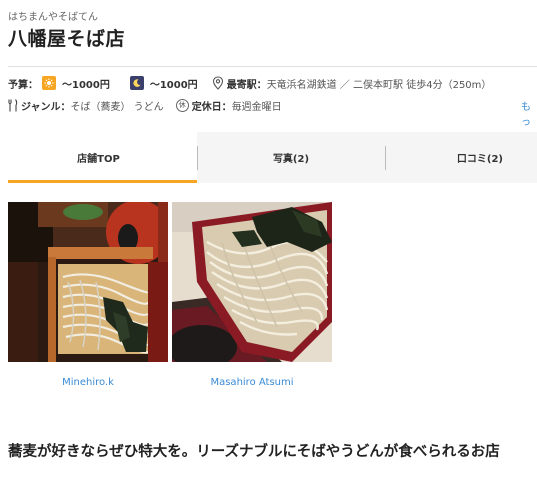  Describe the element at coordinates (252, 282) in the screenshot. I see `shop-photo-soba-closeup` at that location.